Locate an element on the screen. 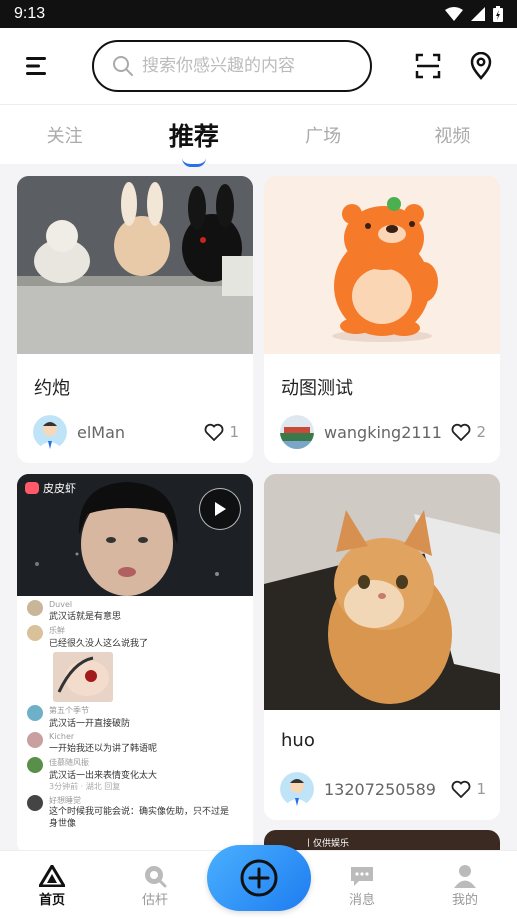 The image size is (517, 919). nav-estimate: 估杆 is located at coordinates (155, 885).